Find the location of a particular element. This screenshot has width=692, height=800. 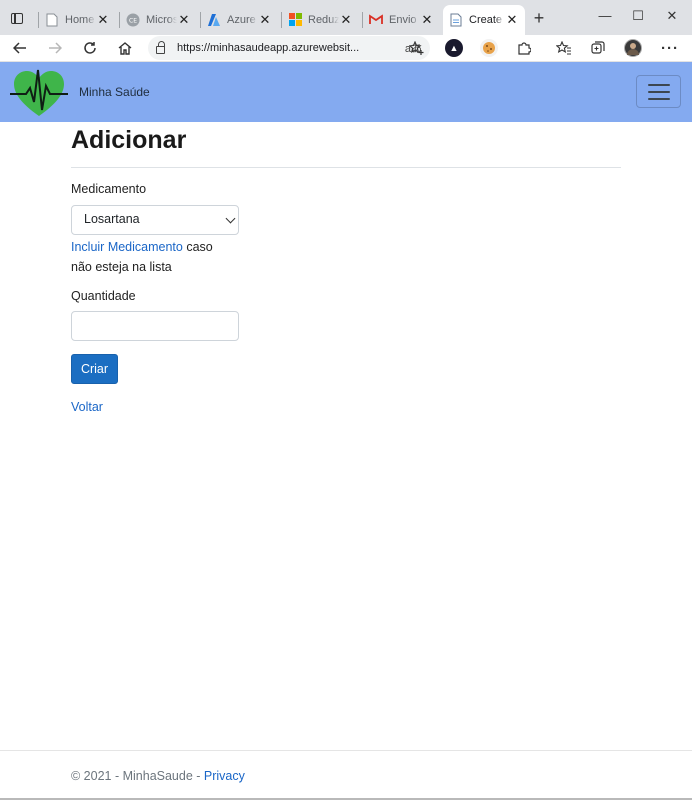

tab-gmail: Envio p ✕ is located at coordinates (401, 19).